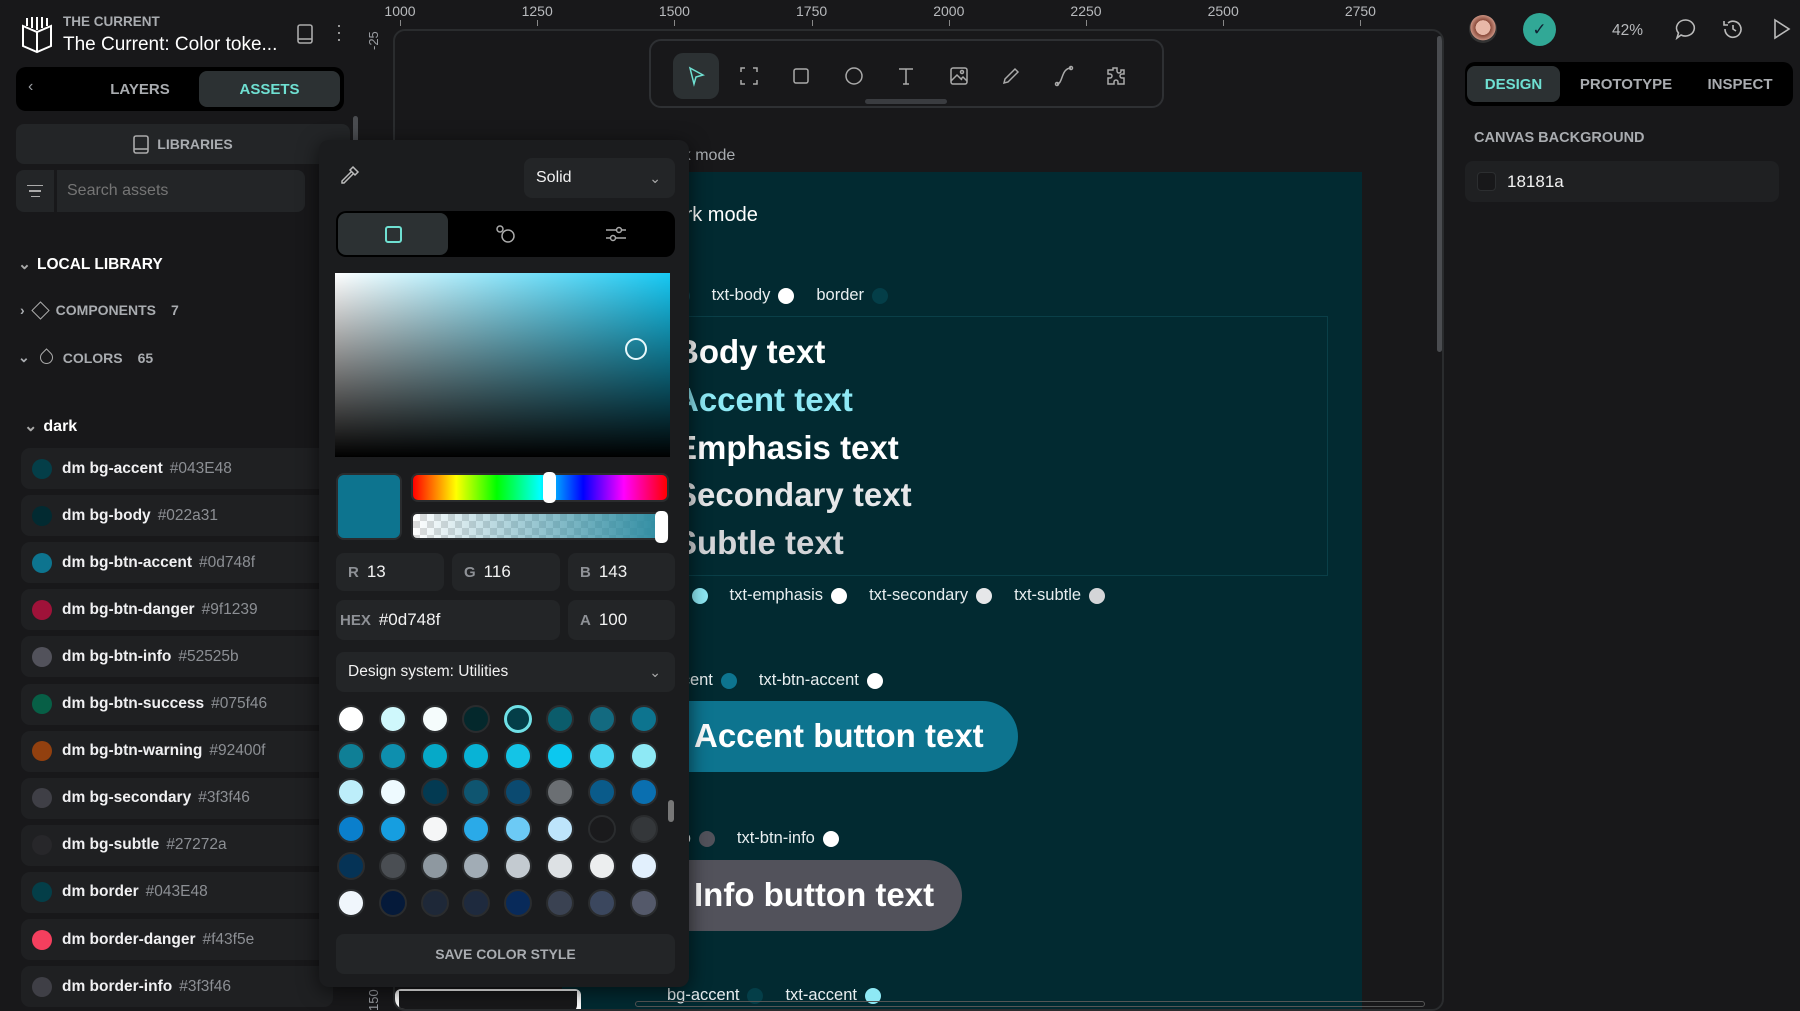  What do you see at coordinates (1622, 181) in the screenshot?
I see `canvas-background-field: 18181a` at bounding box center [1622, 181].